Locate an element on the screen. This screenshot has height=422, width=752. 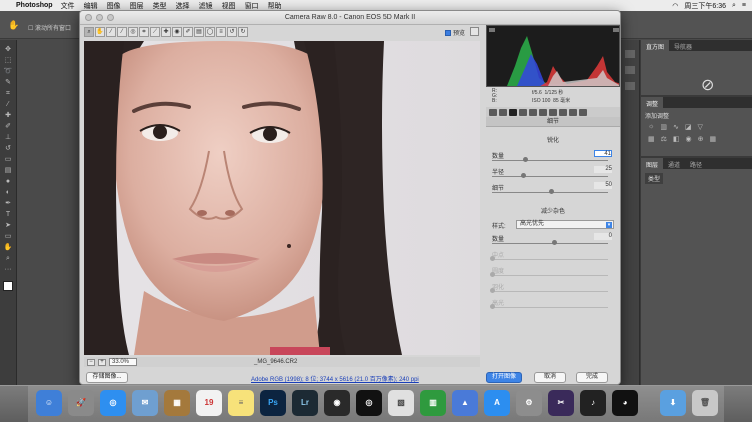
close-button is located at coordinates (88, 17).